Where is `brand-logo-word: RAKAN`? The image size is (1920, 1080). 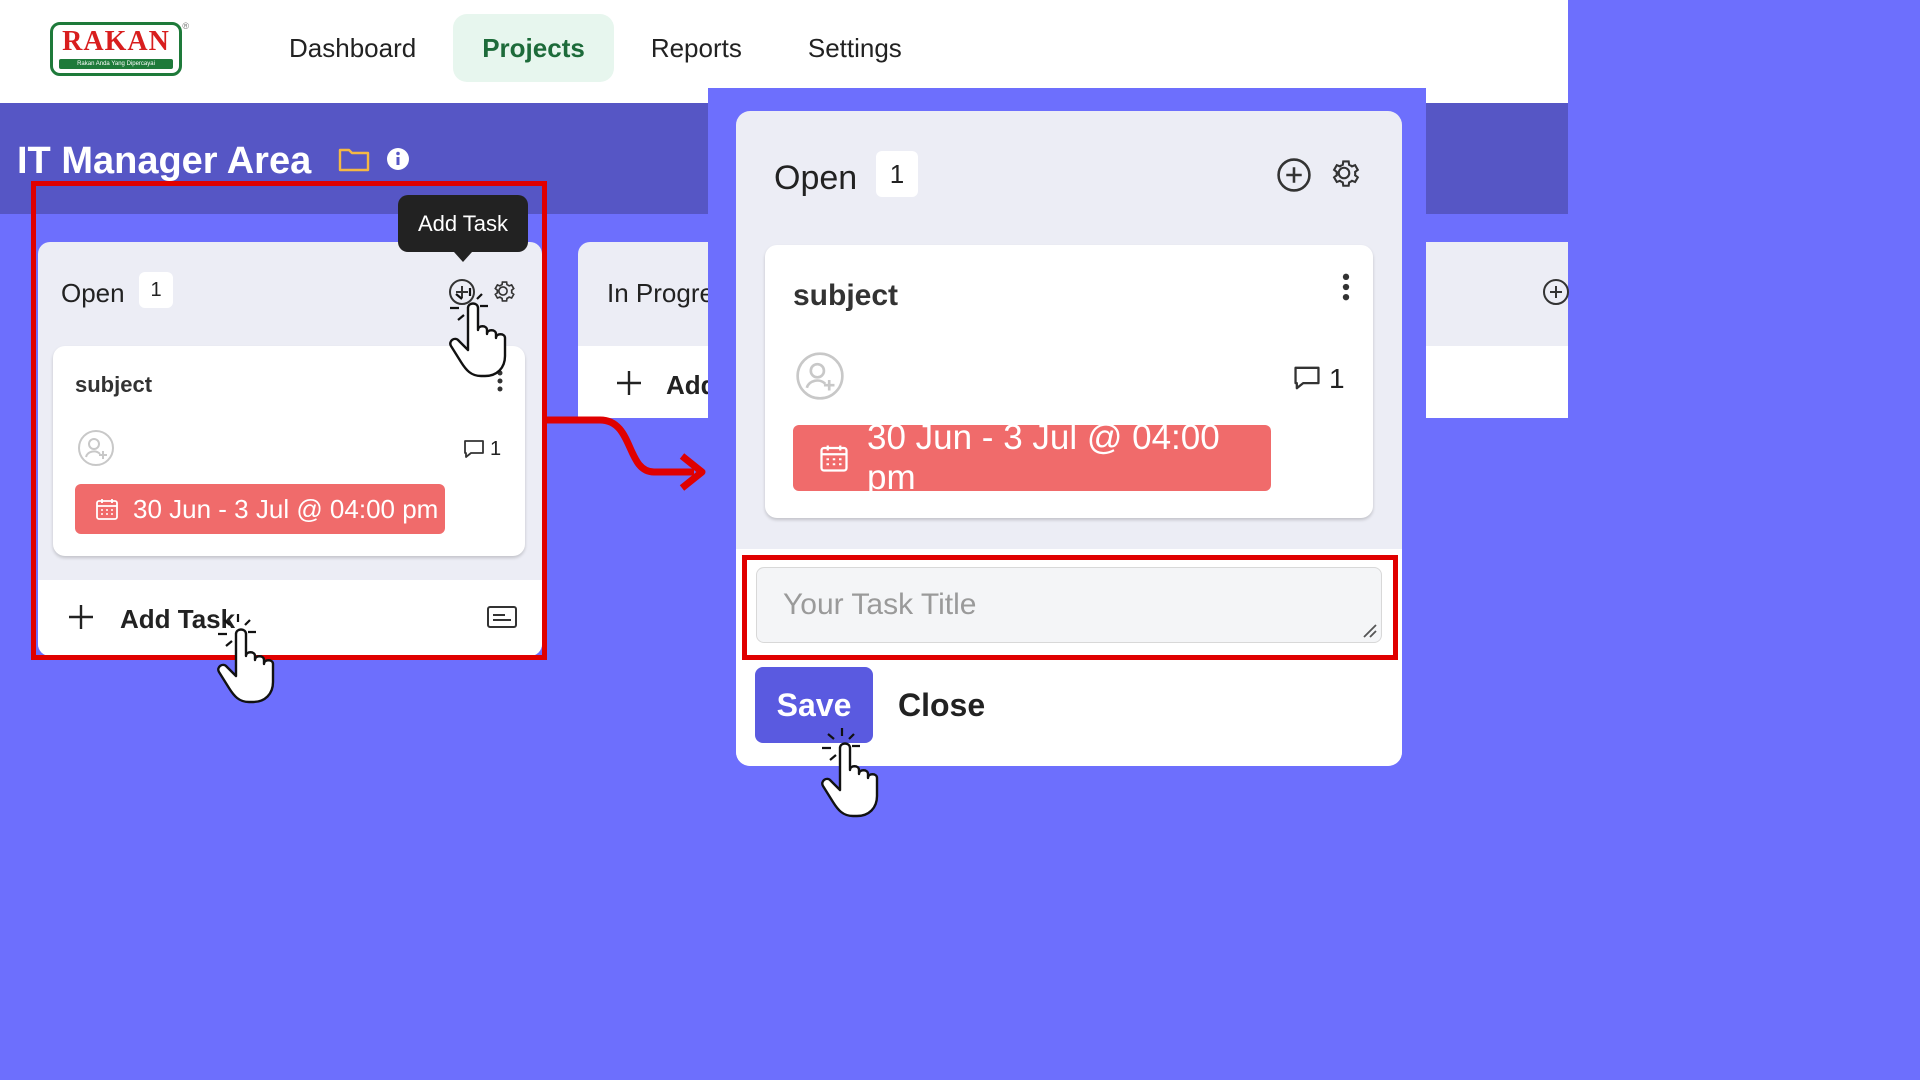
brand-logo-word: RAKAN is located at coordinates (116, 41).